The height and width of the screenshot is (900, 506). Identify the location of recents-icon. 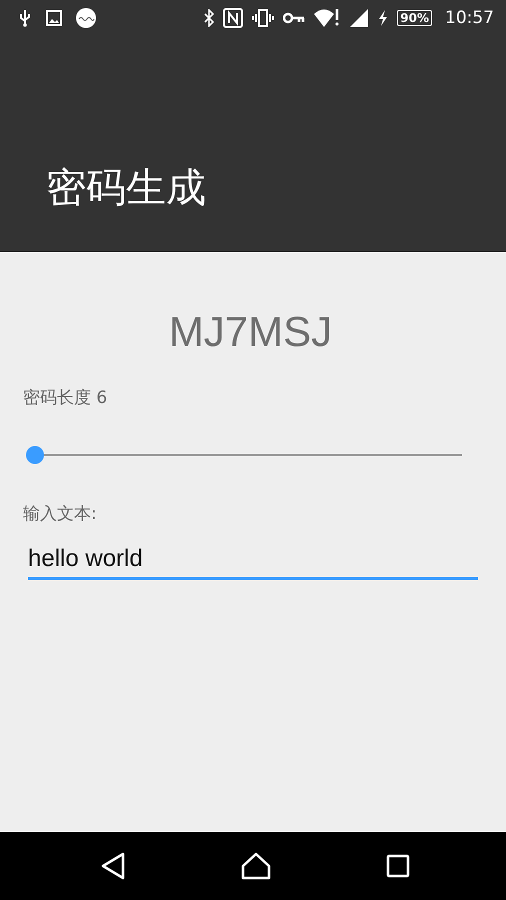
(398, 866).